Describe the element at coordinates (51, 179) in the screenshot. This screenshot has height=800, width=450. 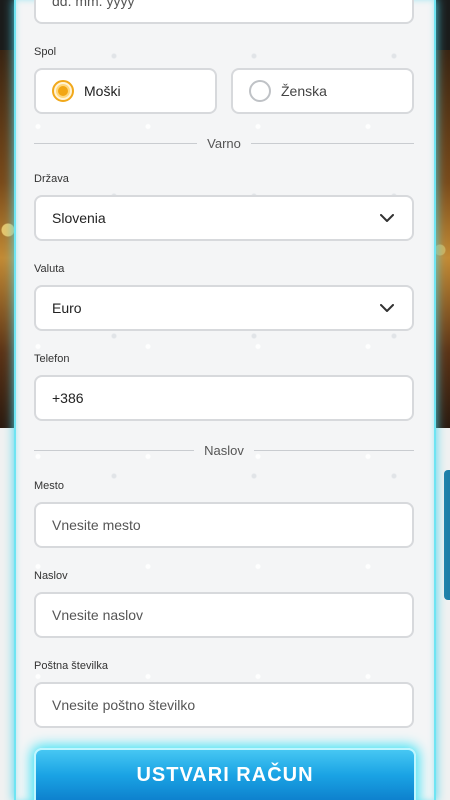
I see `country-label: Država` at that location.